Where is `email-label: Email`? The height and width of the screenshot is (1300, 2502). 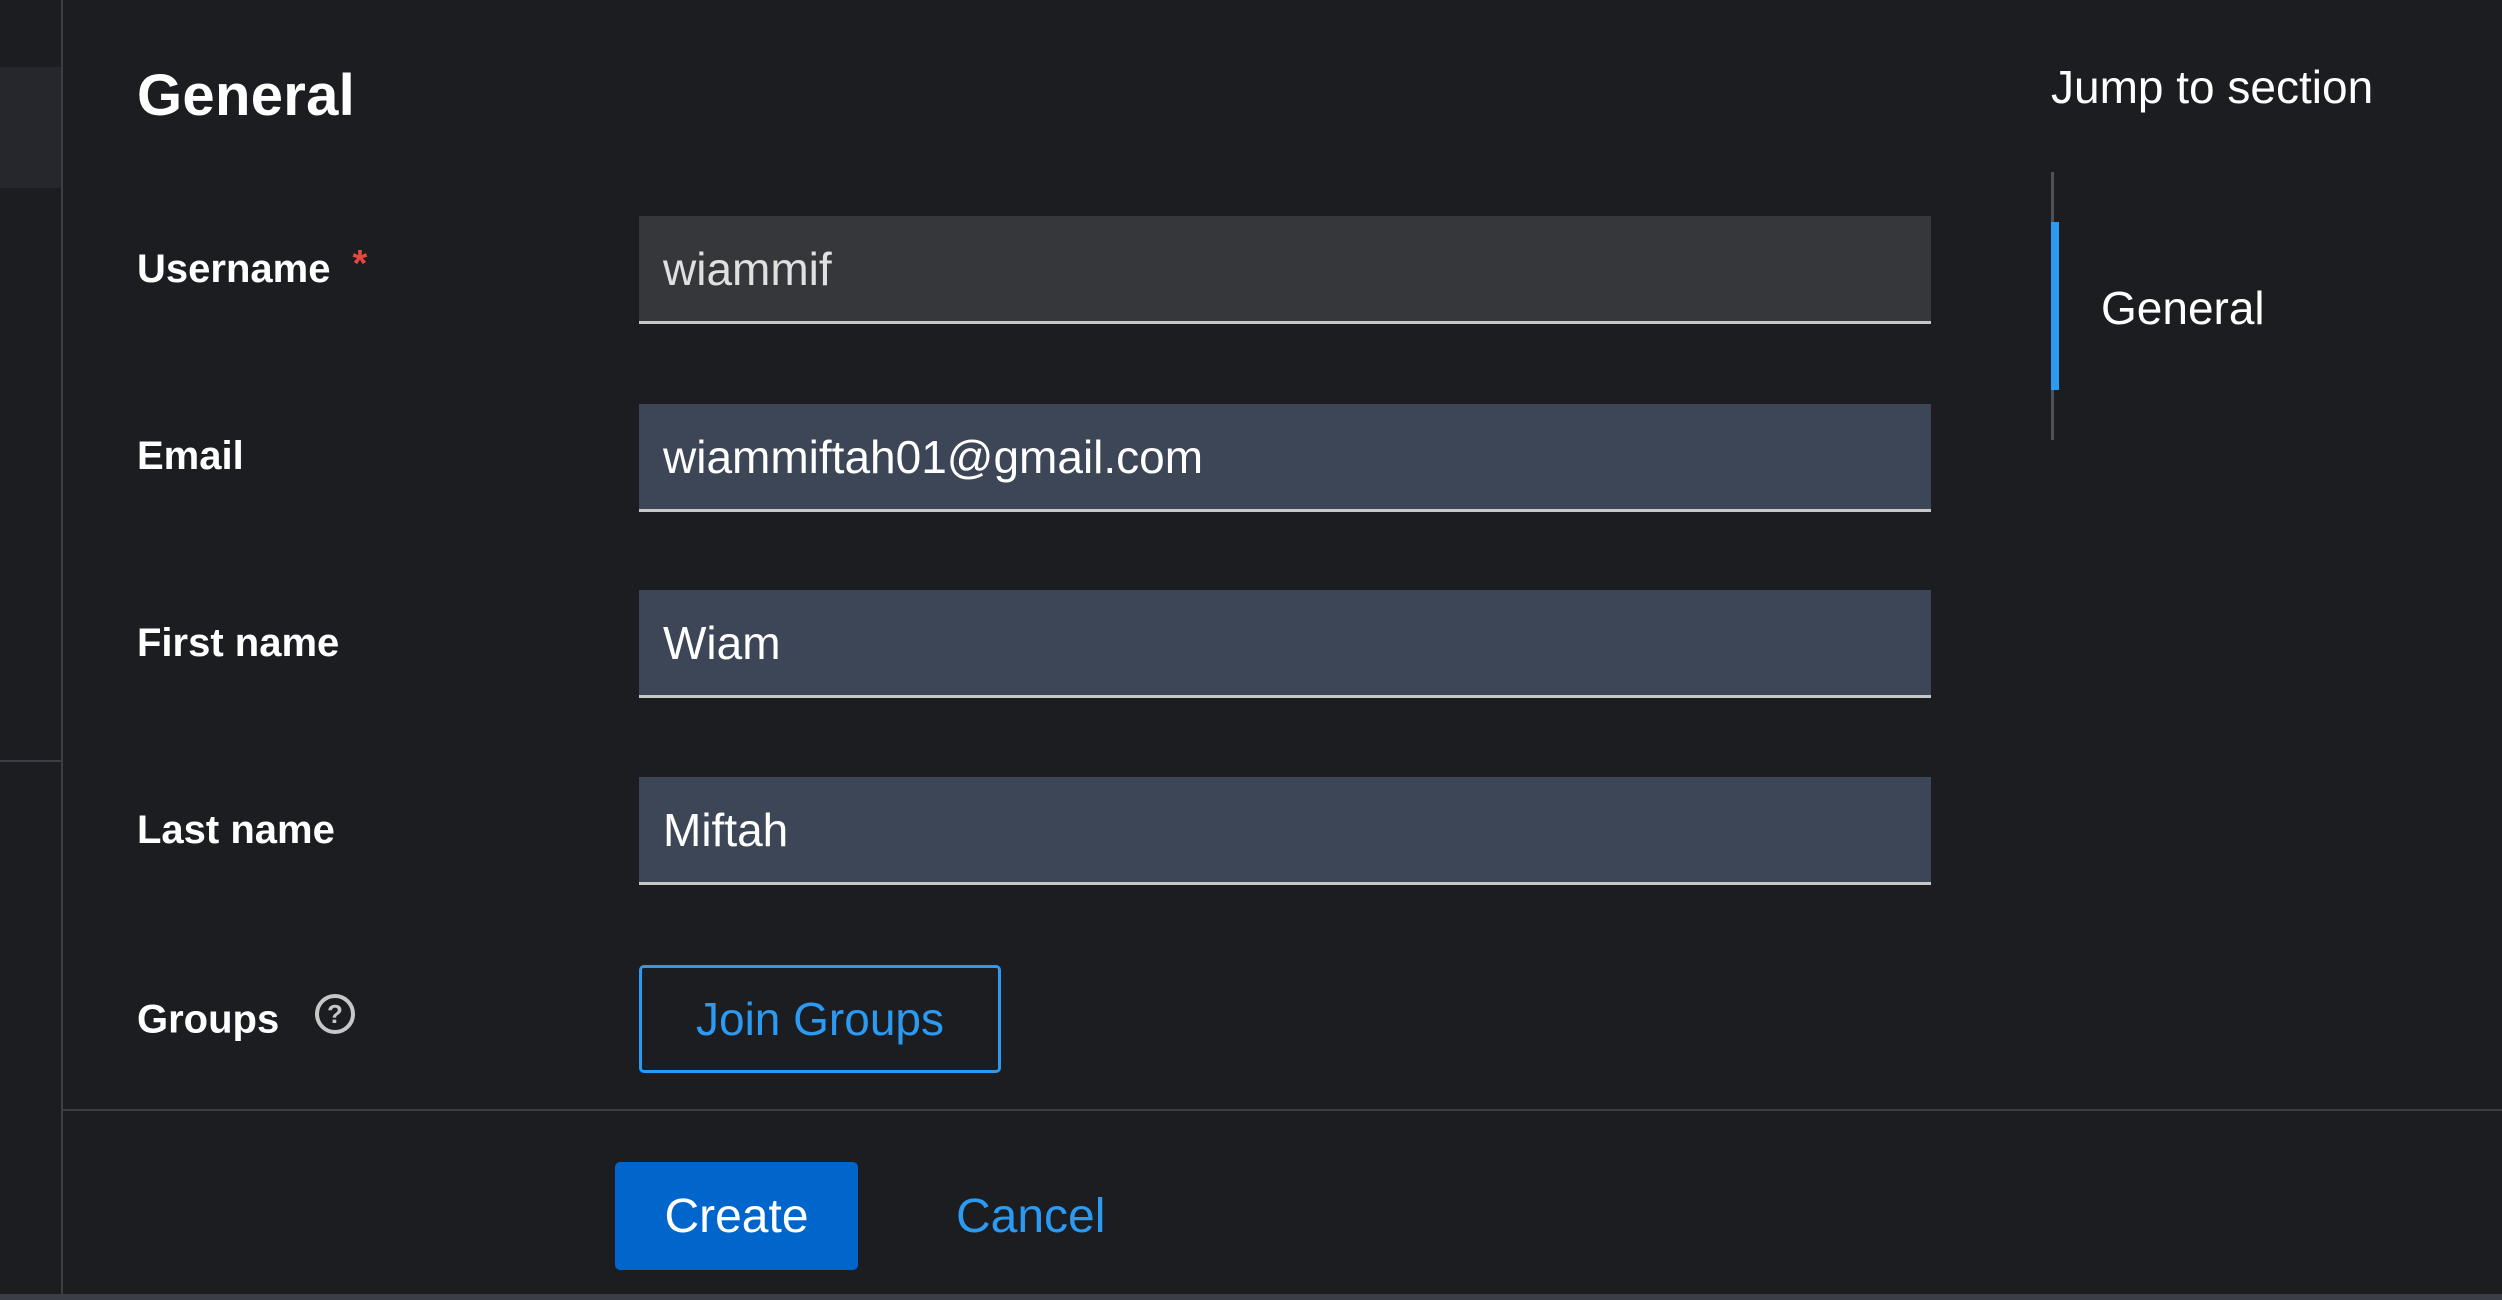 email-label: Email is located at coordinates (190, 456).